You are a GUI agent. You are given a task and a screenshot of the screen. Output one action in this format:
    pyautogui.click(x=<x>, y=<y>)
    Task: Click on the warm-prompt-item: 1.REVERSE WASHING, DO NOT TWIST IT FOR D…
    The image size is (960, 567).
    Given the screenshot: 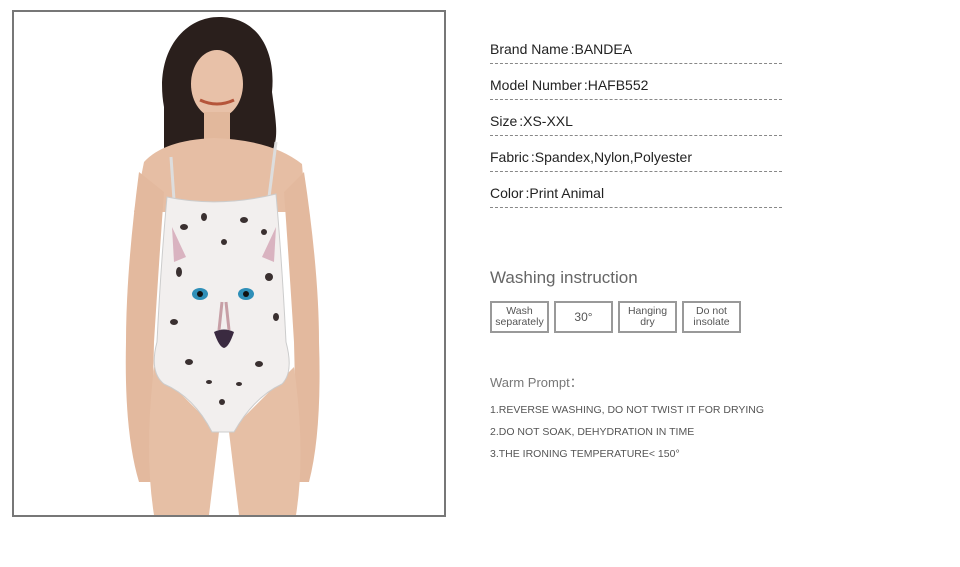 What is the action you would take?
    pyautogui.click(x=627, y=410)
    